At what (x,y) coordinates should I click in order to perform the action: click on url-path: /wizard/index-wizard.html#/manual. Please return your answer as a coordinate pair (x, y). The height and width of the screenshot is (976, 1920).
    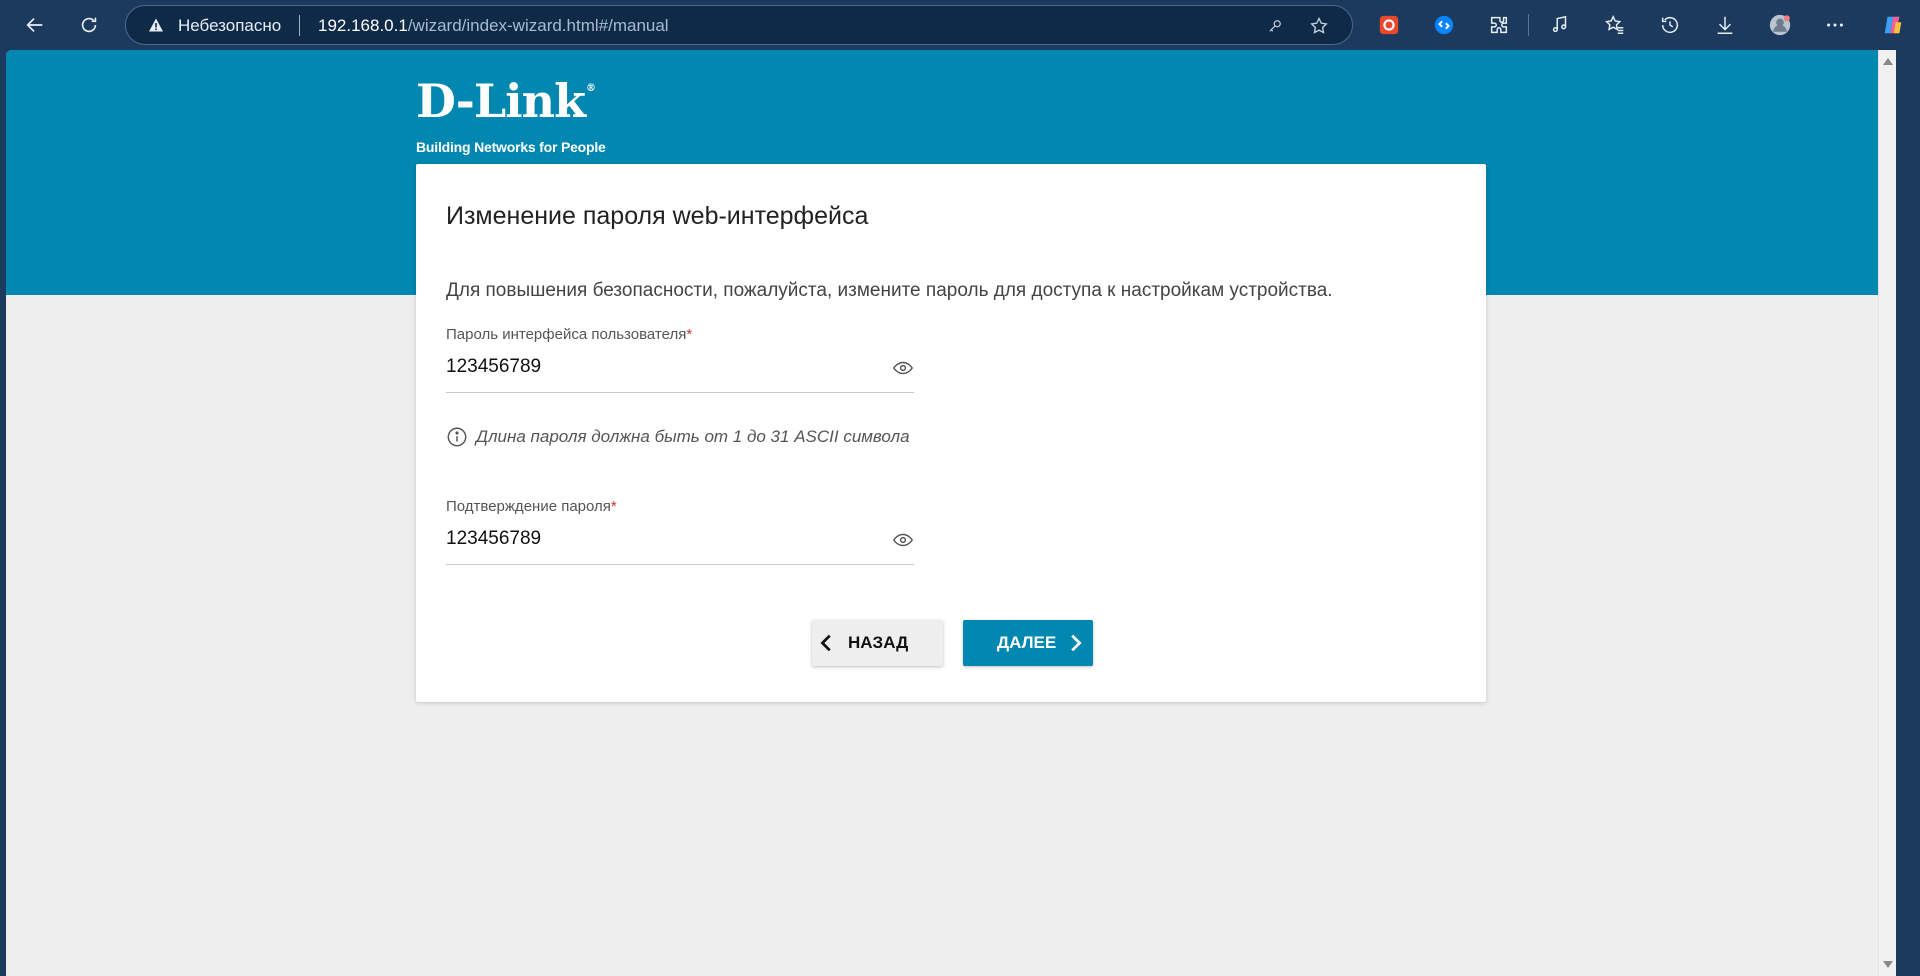
    Looking at the image, I should click on (538, 25).